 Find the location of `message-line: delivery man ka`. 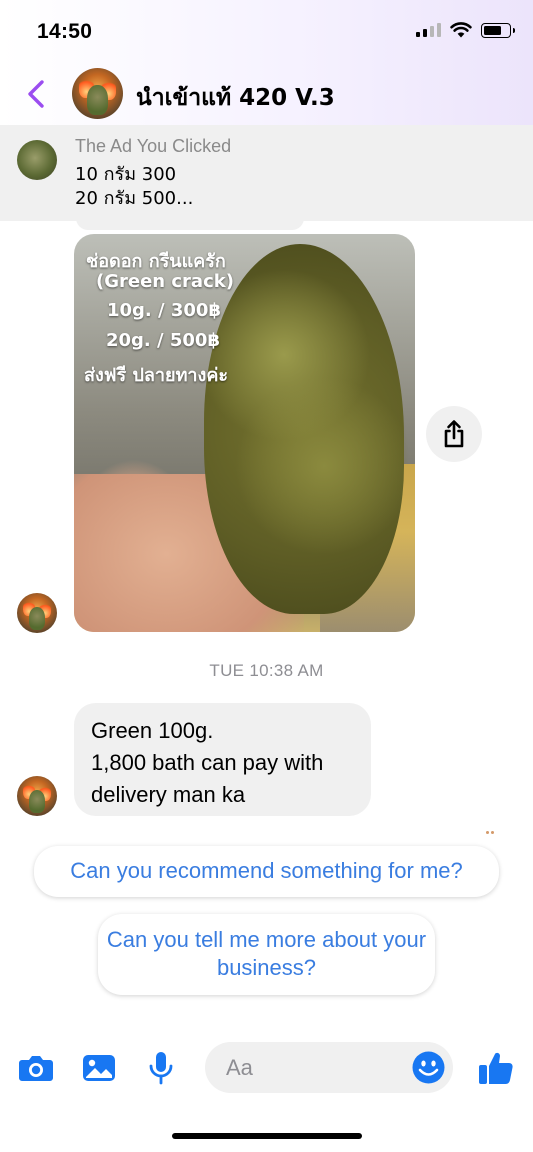

message-line: delivery man ka is located at coordinates (168, 794).